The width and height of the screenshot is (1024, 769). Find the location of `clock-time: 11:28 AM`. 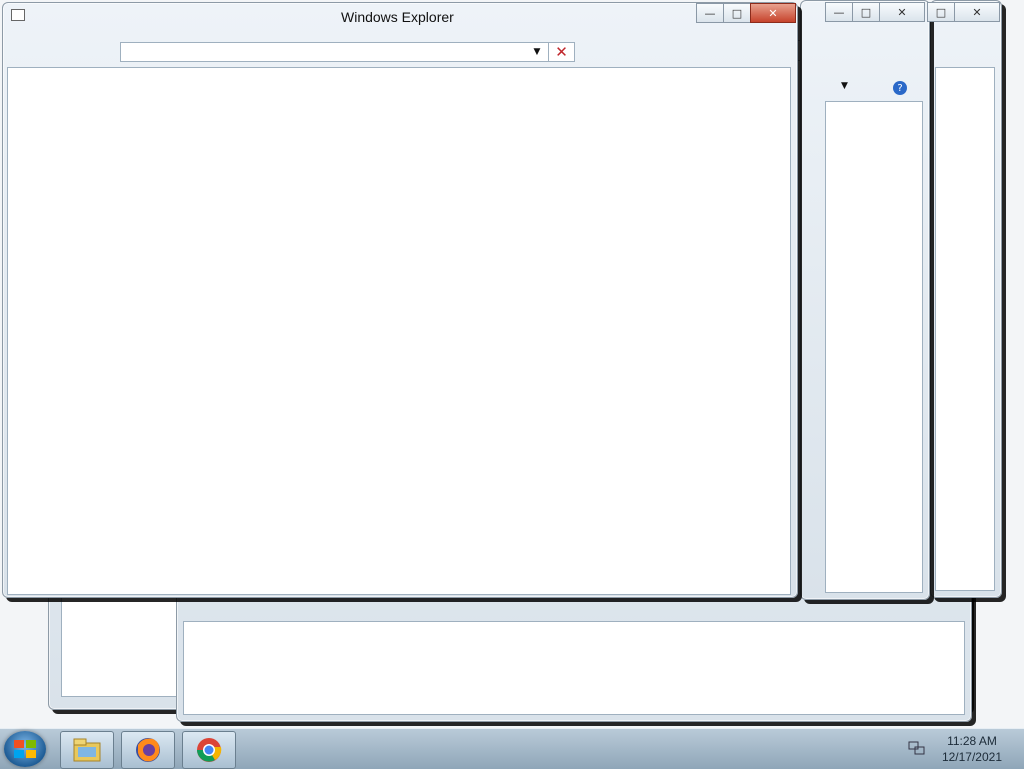

clock-time: 11:28 AM is located at coordinates (972, 741).